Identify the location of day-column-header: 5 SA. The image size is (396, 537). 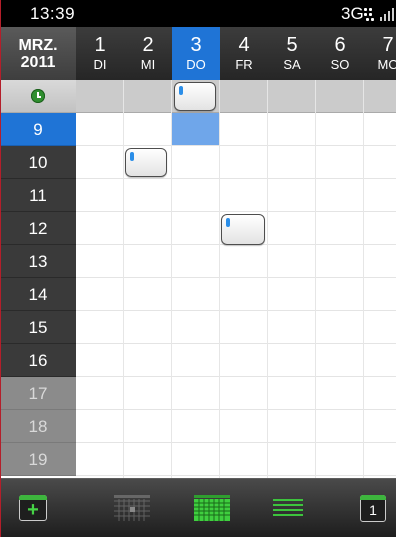
(292, 53).